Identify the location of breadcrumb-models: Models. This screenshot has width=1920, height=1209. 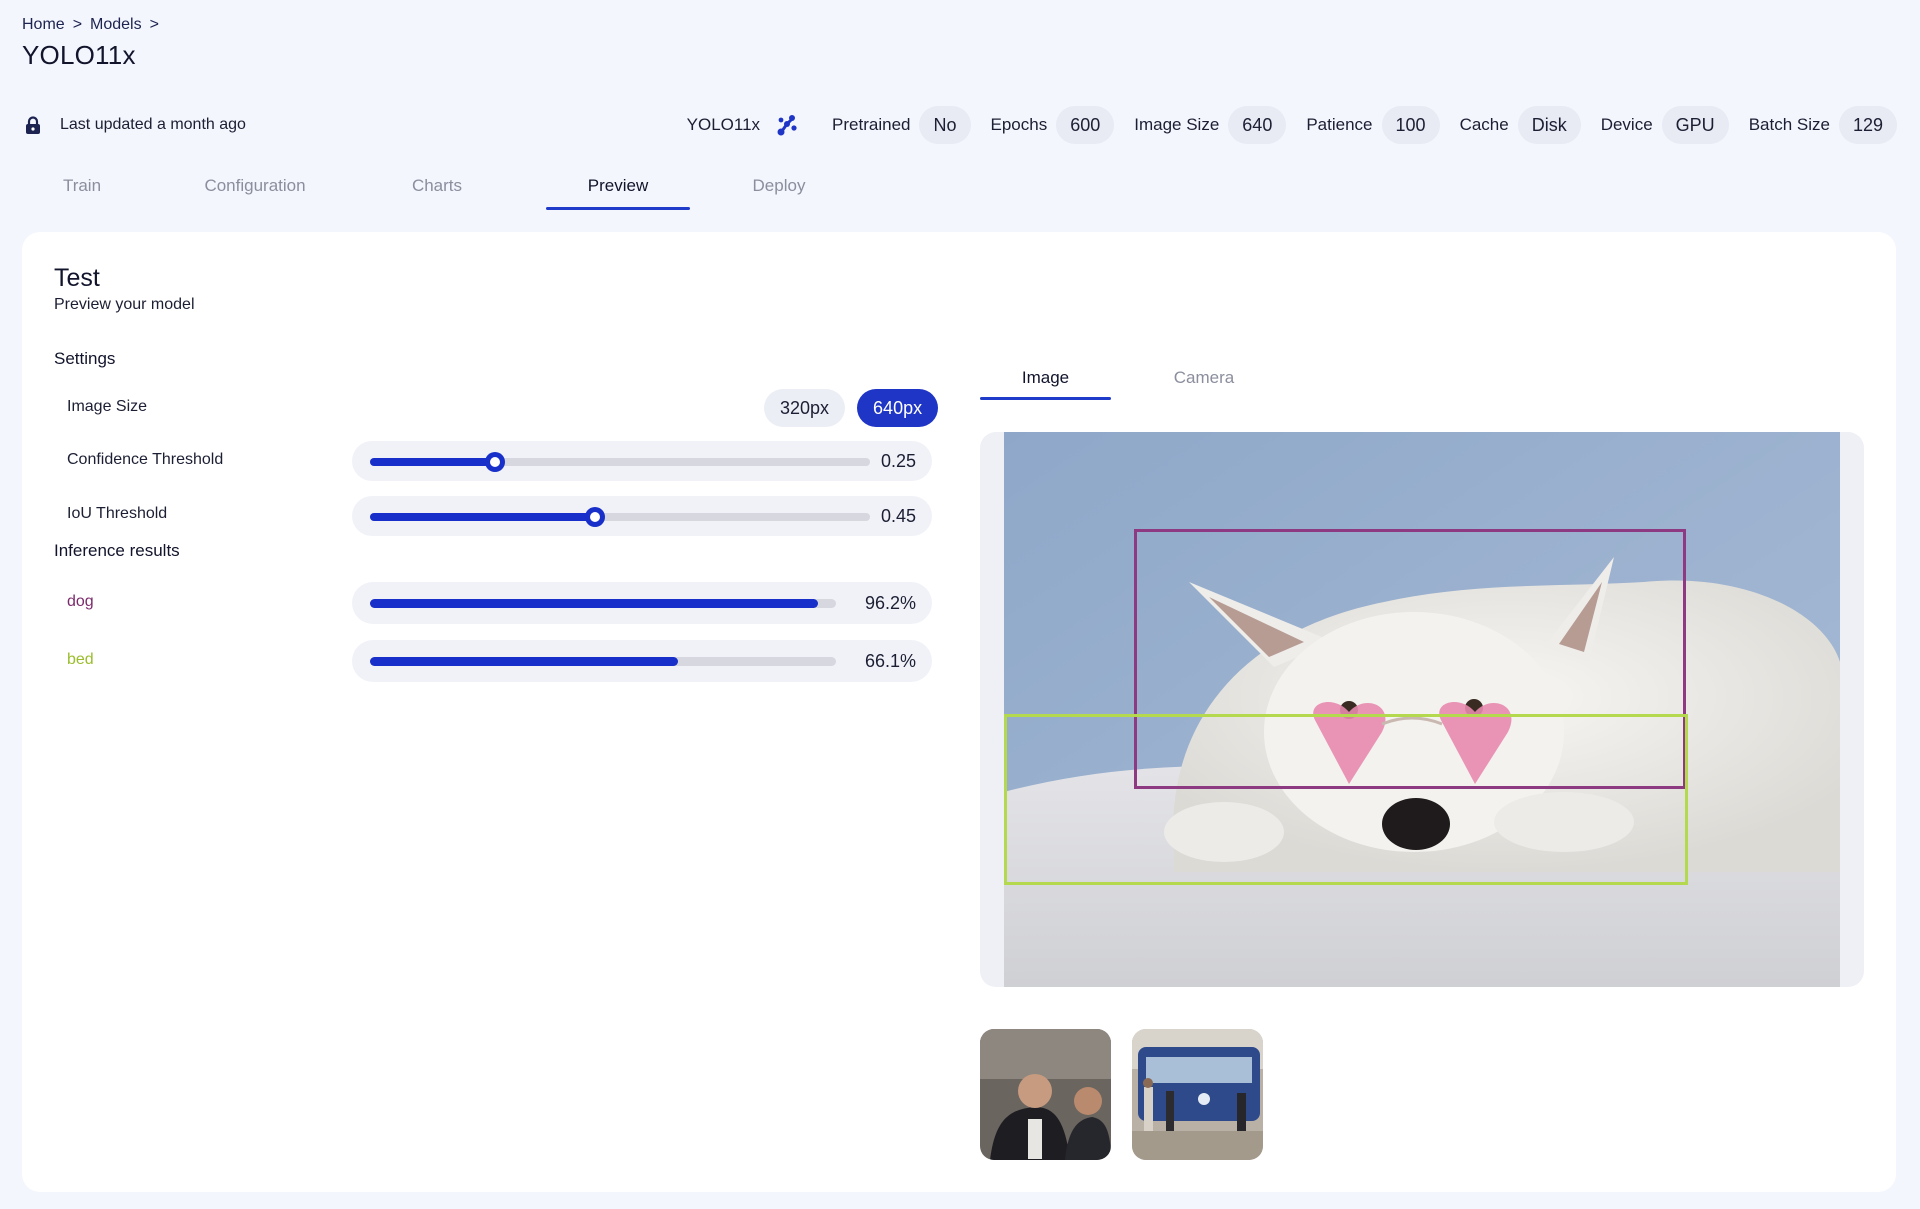
(116, 25).